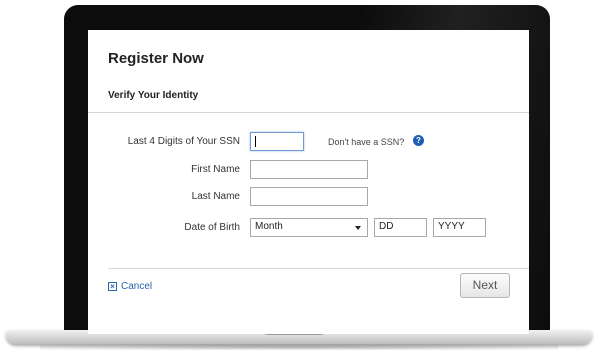 The width and height of the screenshot is (598, 356). What do you see at coordinates (277, 141) in the screenshot?
I see `ssn-input` at bounding box center [277, 141].